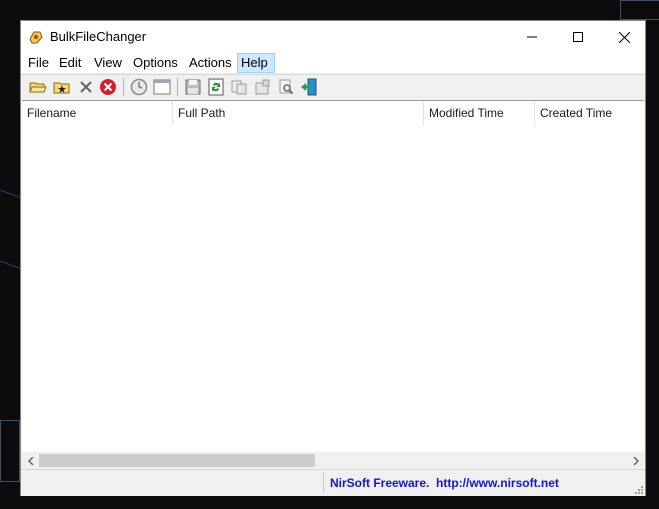 This screenshot has width=659, height=509. I want to click on scroll-right-button, so click(635, 460).